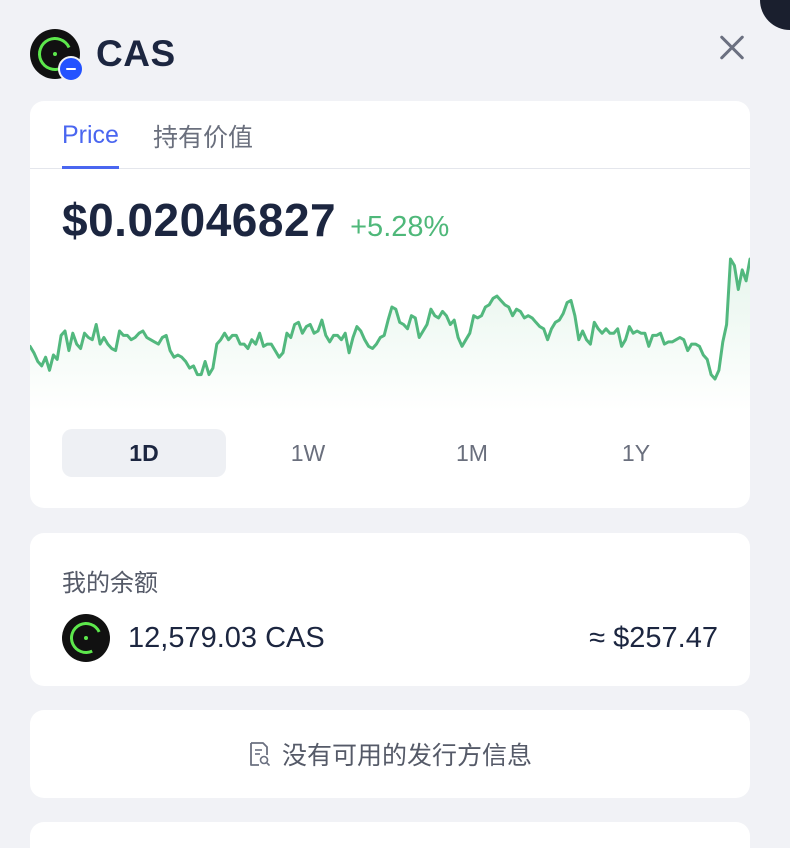  Describe the element at coordinates (199, 220) in the screenshot. I see `current-price: $0.02046827` at that location.